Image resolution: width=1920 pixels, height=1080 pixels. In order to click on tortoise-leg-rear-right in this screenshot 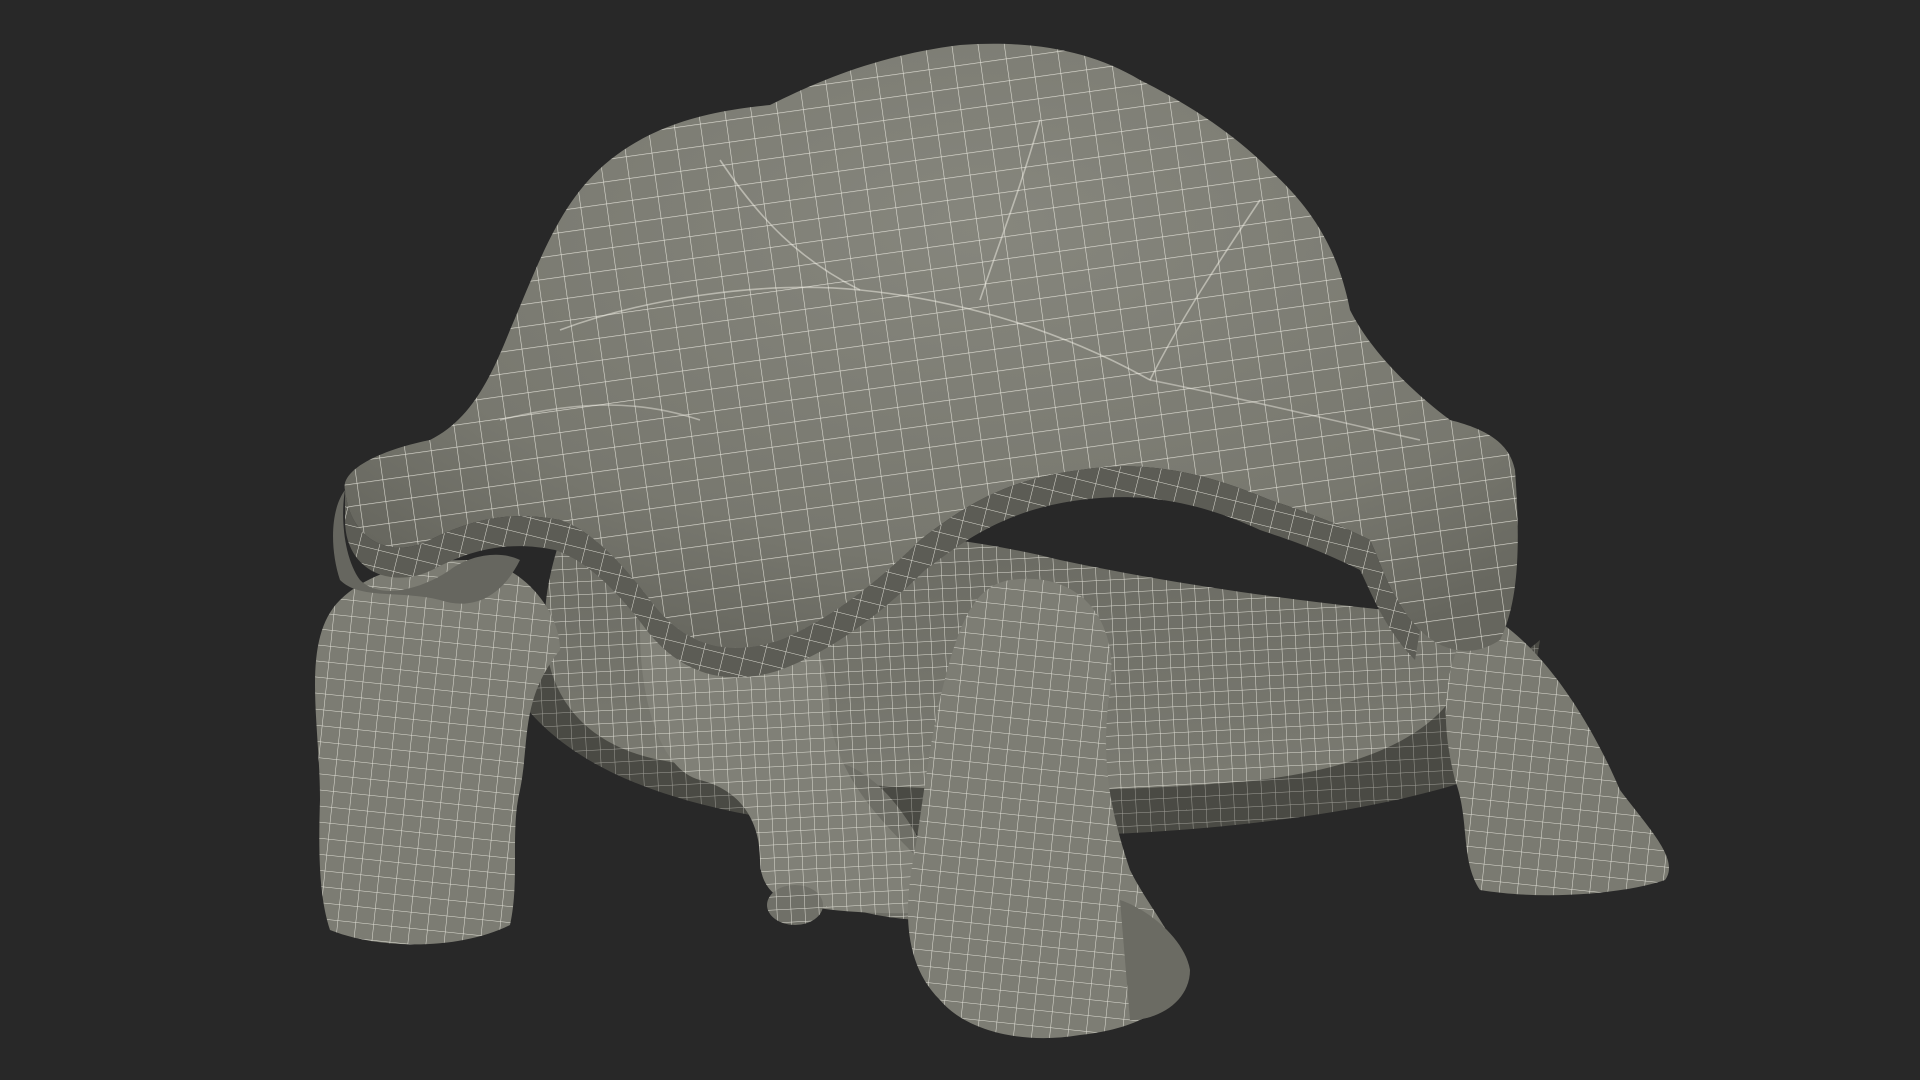, I will do `click(1557, 753)`.